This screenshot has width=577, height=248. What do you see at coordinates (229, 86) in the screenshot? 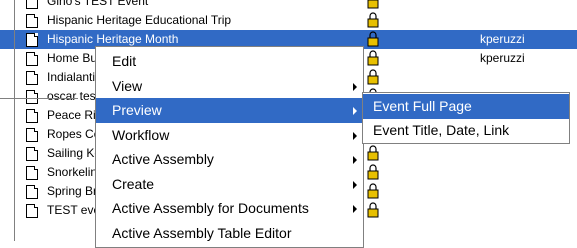
I see `menu-item-view: View` at bounding box center [229, 86].